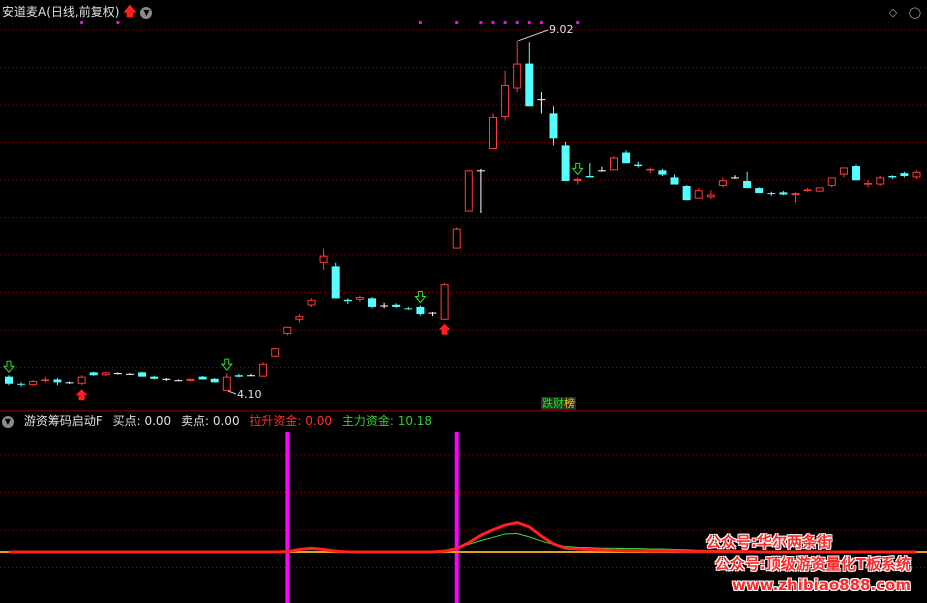 The image size is (927, 603). I want to click on buy-value: 0.00, so click(158, 421).